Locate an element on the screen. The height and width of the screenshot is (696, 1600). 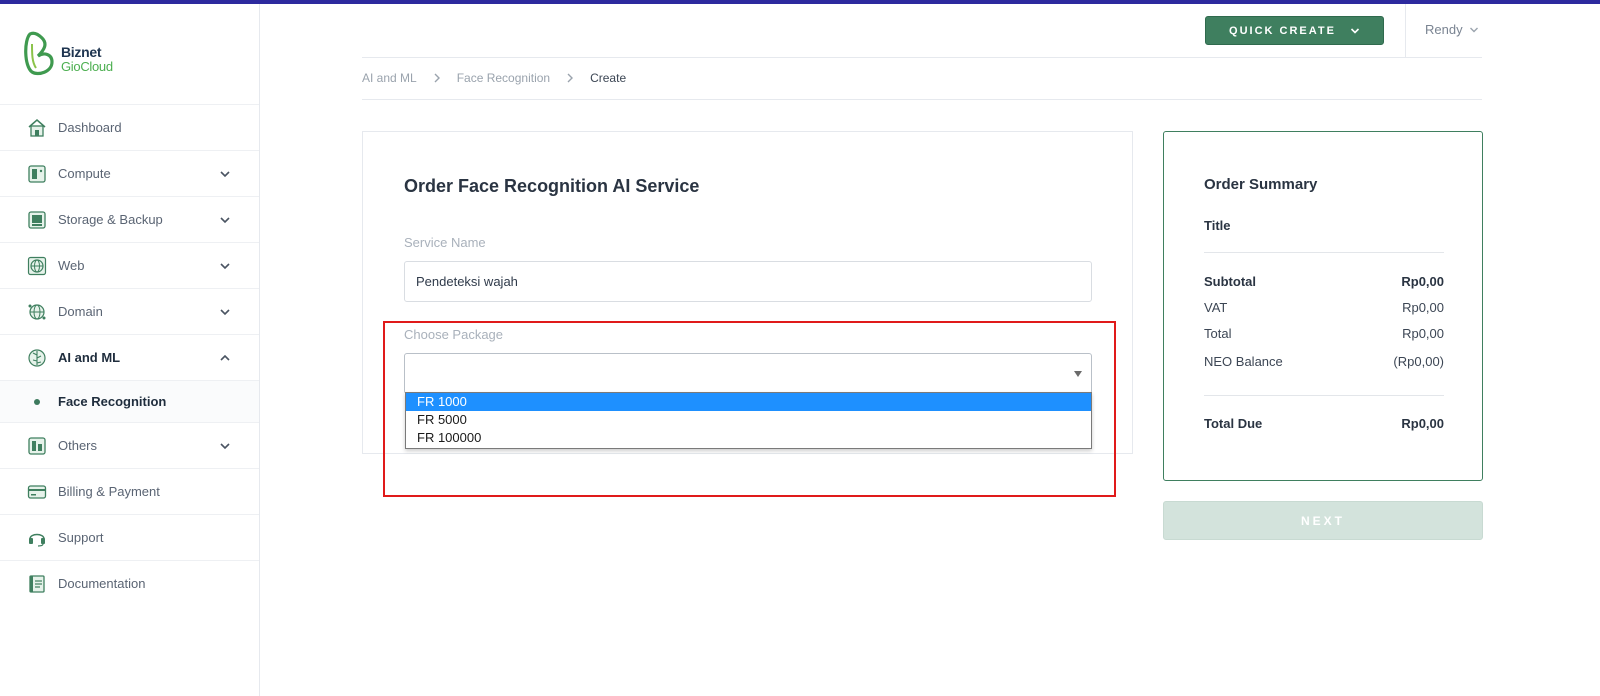
domain-icon is located at coordinates (37, 312).